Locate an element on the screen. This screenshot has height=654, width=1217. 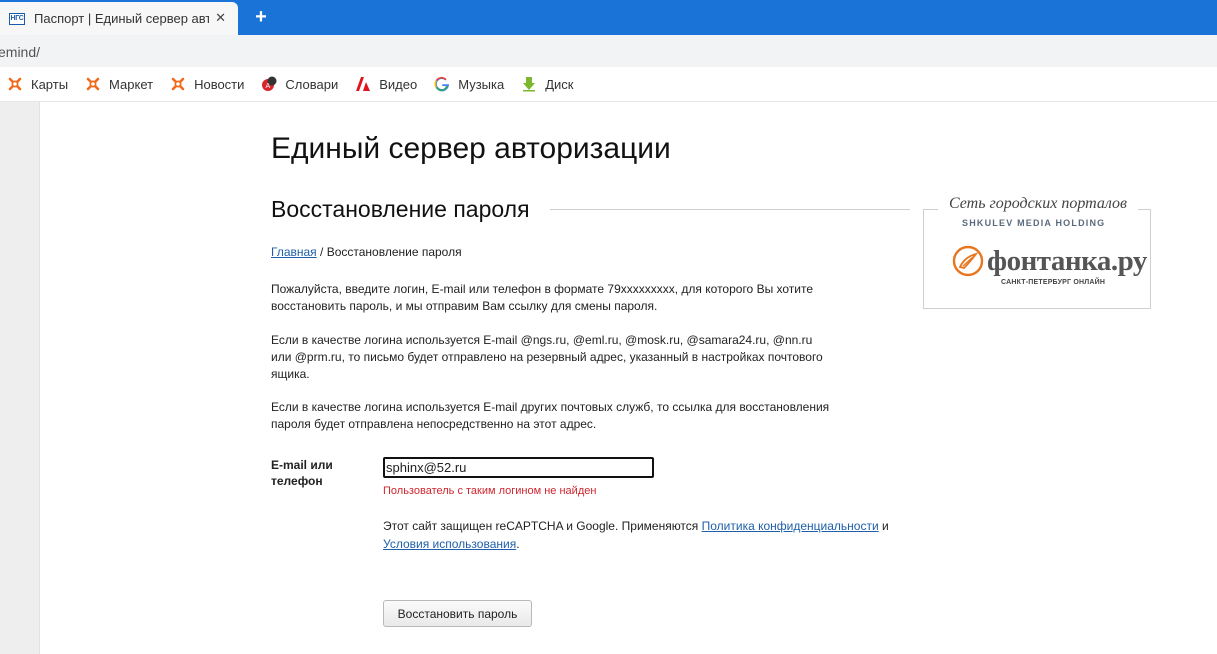
video-icon is located at coordinates (363, 84).